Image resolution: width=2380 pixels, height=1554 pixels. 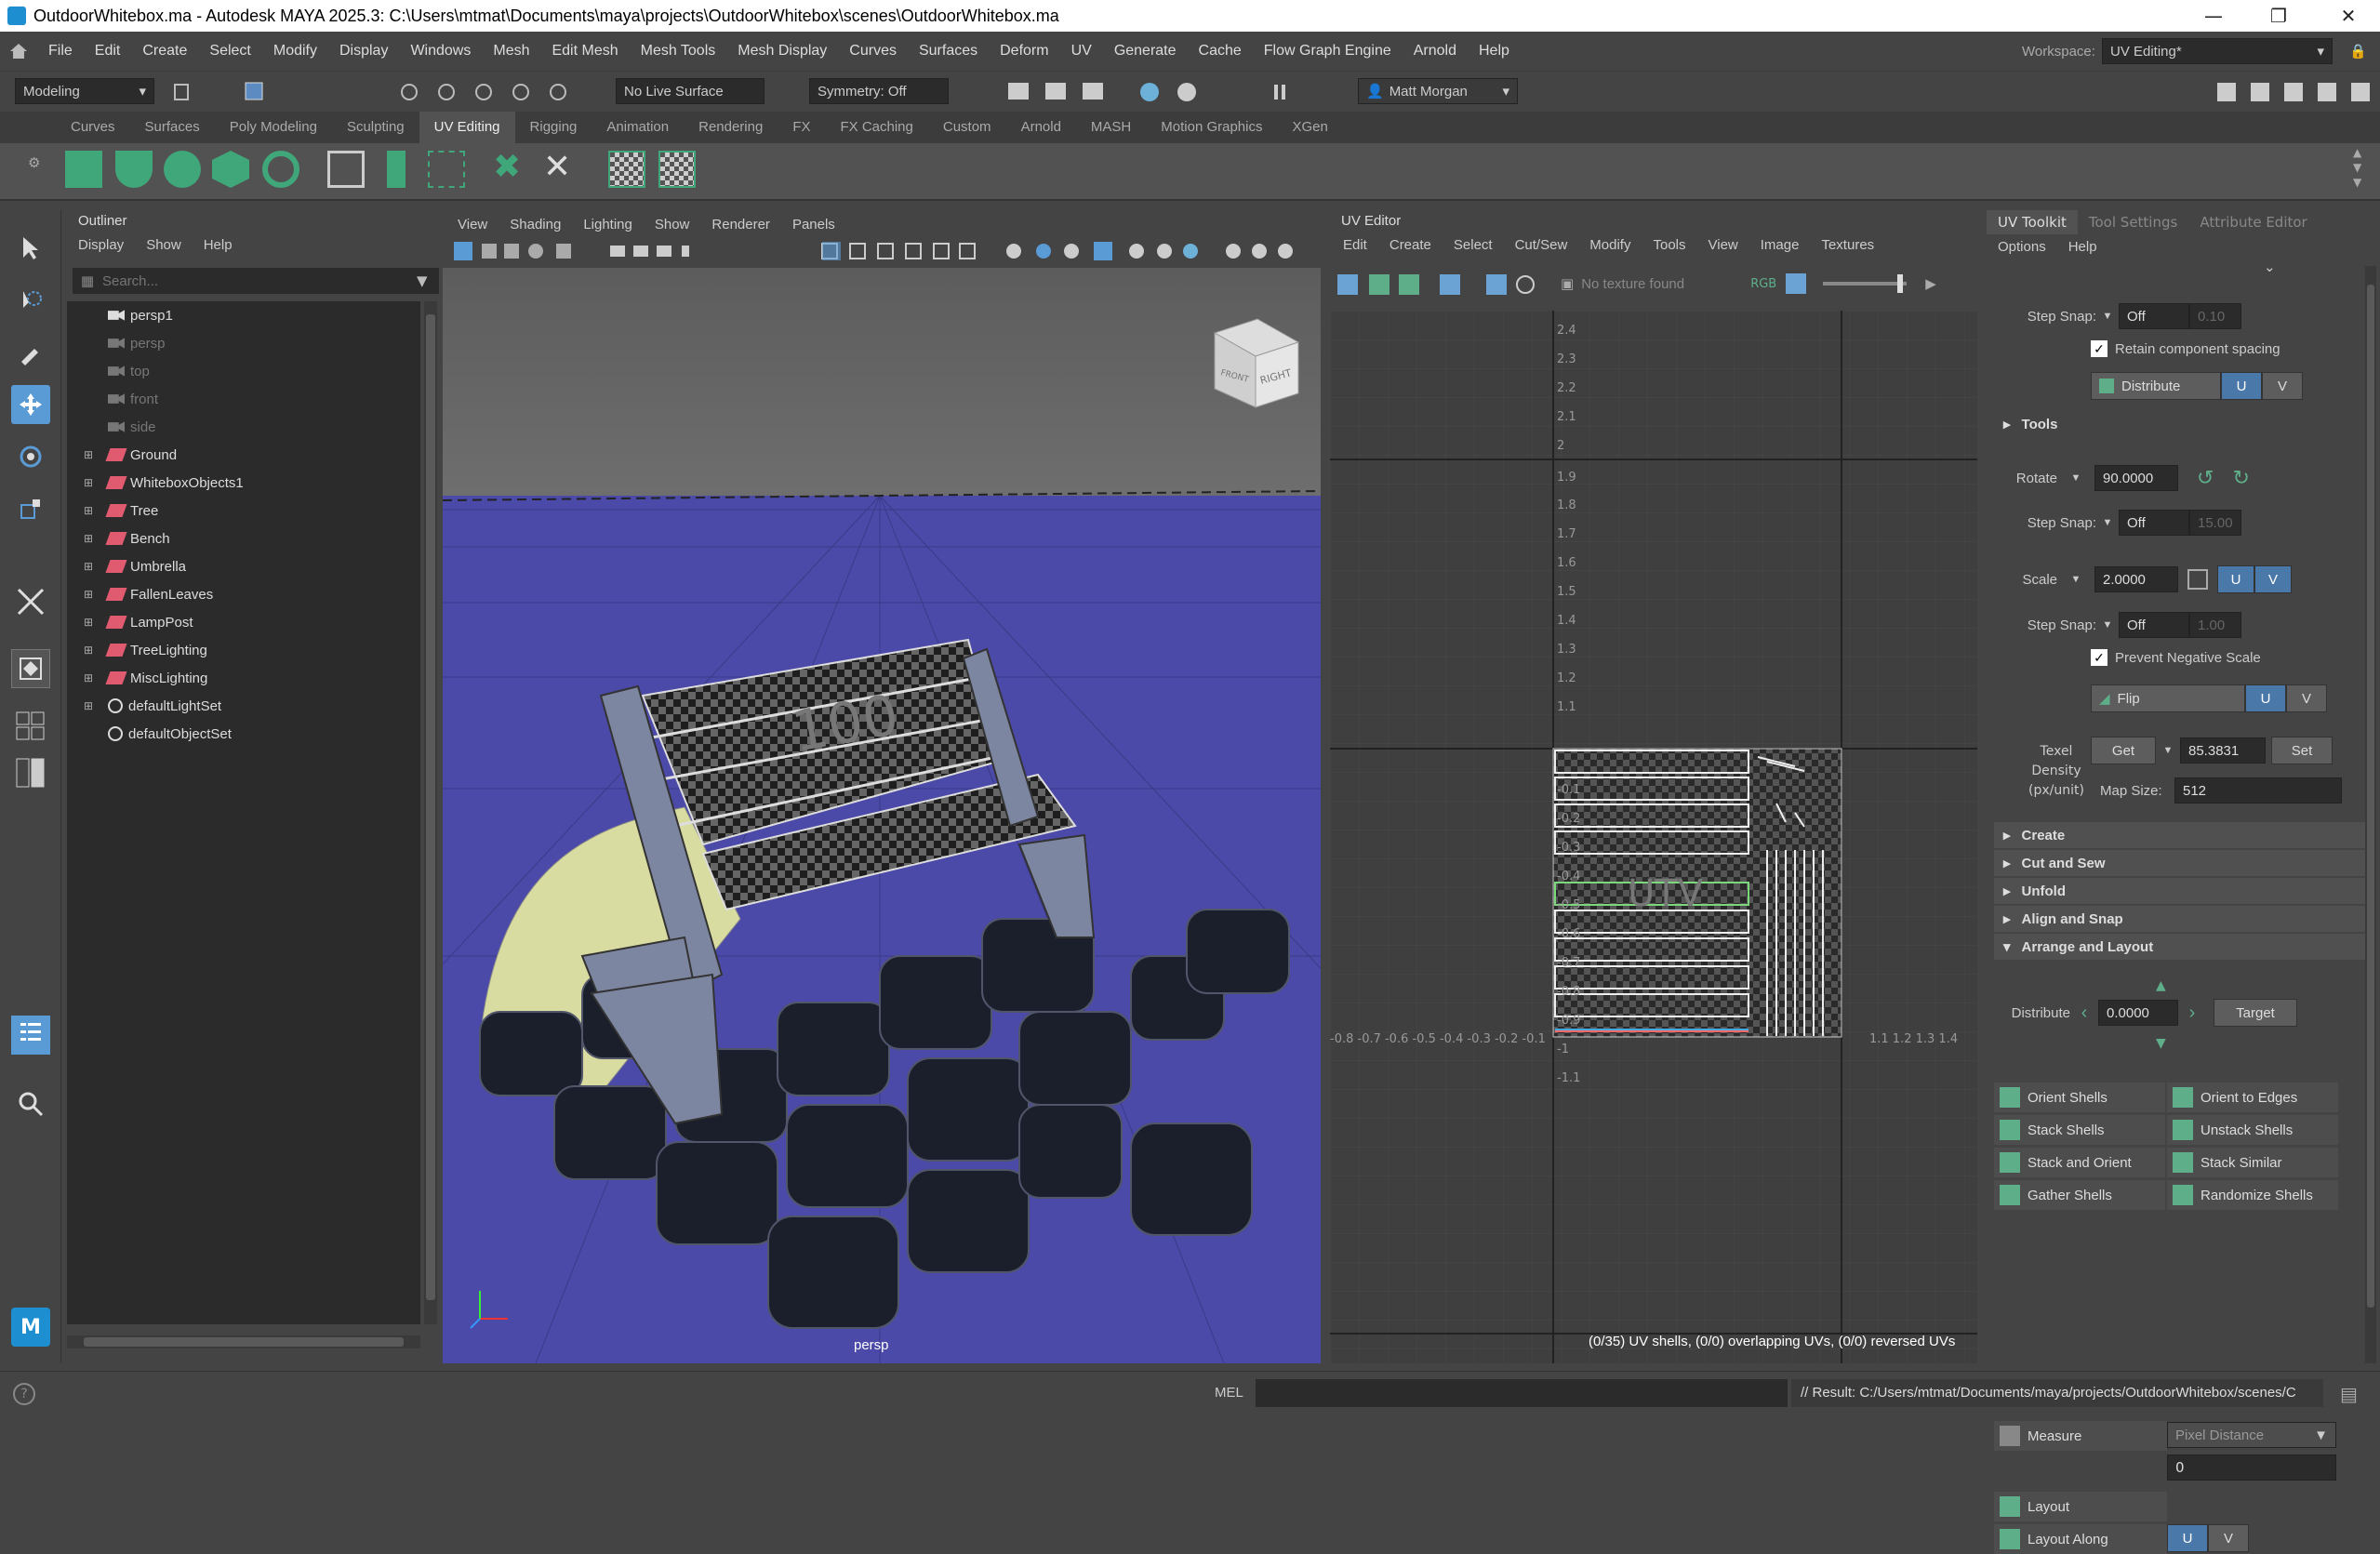 I want to click on camera-icon: ▣, so click(x=1567, y=283).